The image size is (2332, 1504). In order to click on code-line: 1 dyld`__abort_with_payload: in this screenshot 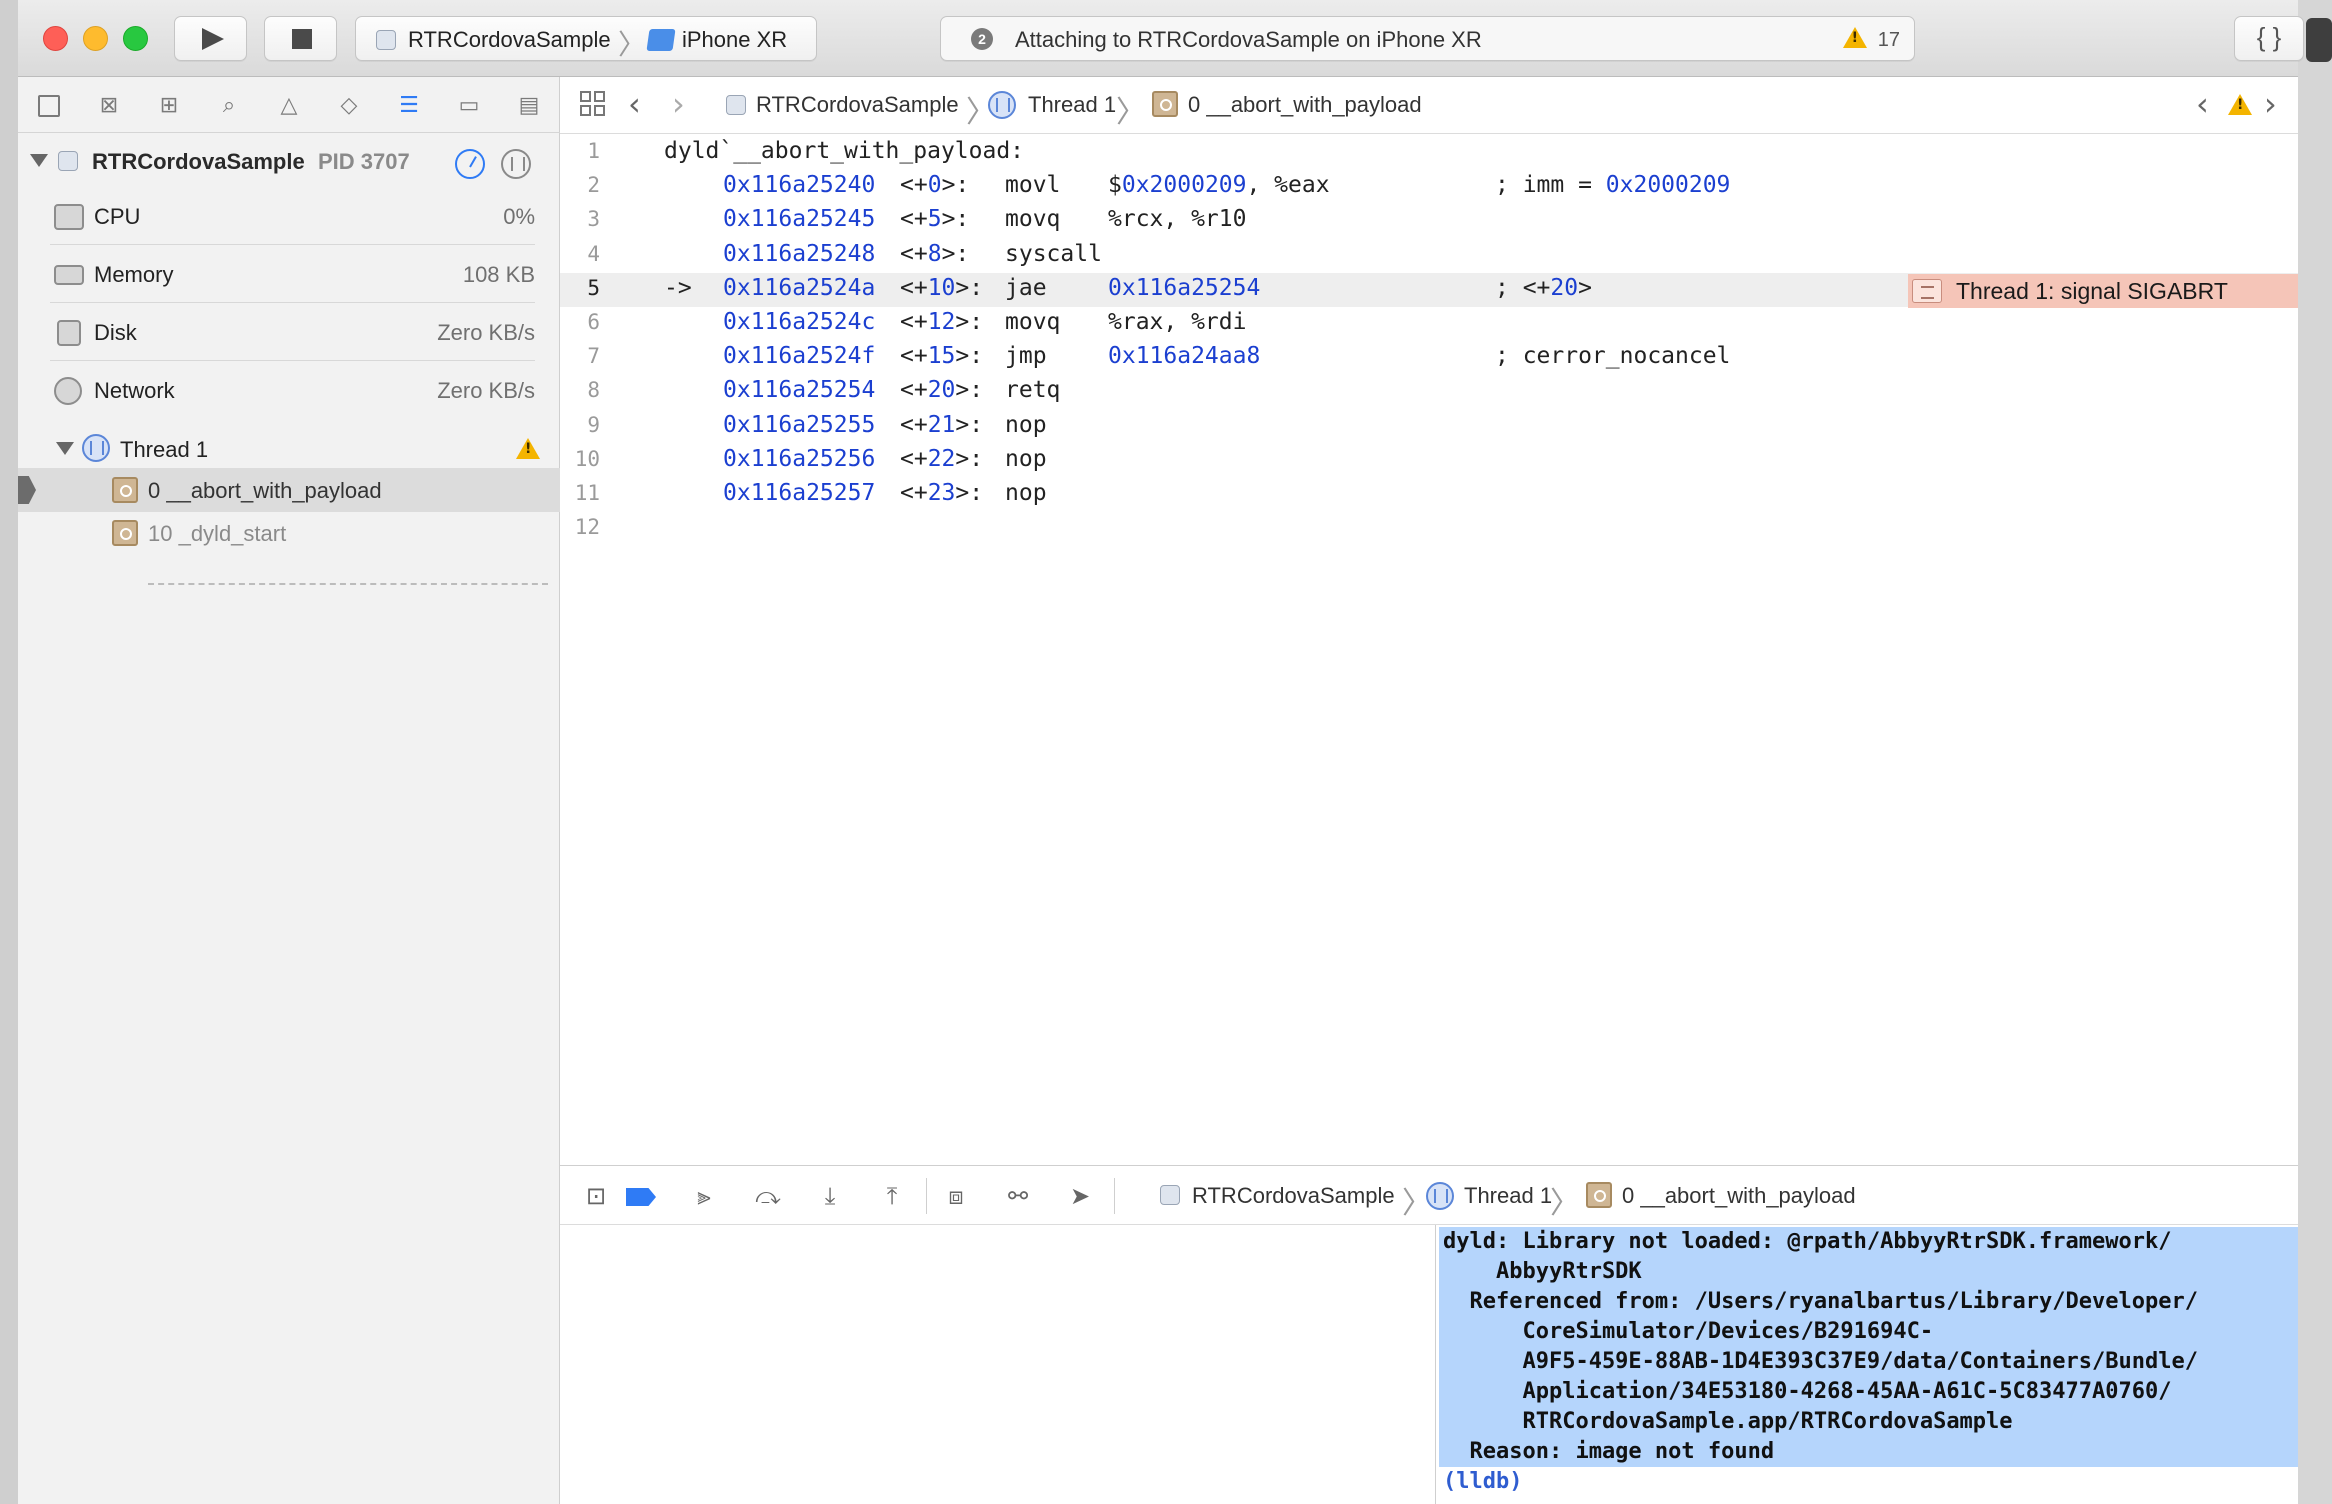, I will do `click(1429, 153)`.